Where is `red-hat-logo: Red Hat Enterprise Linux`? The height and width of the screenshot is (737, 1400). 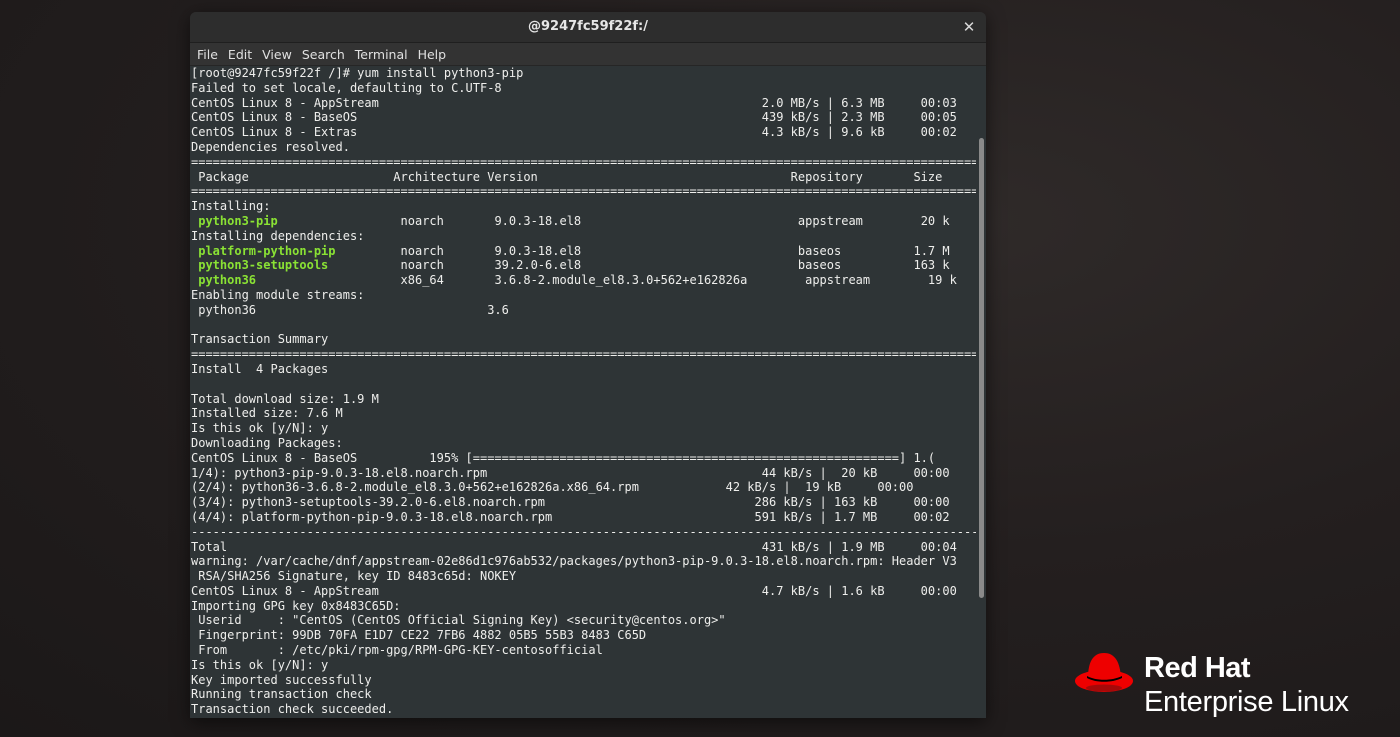 red-hat-logo: Red Hat Enterprise Linux is located at coordinates (1229, 688).